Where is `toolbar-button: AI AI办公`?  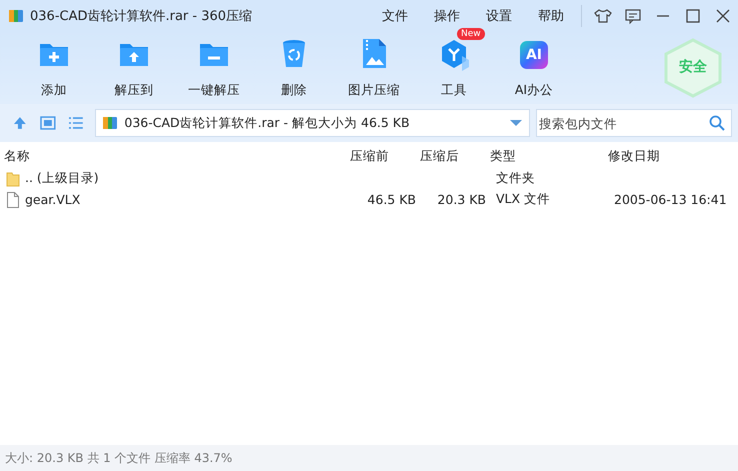 toolbar-button: AI AI办公 is located at coordinates (534, 62).